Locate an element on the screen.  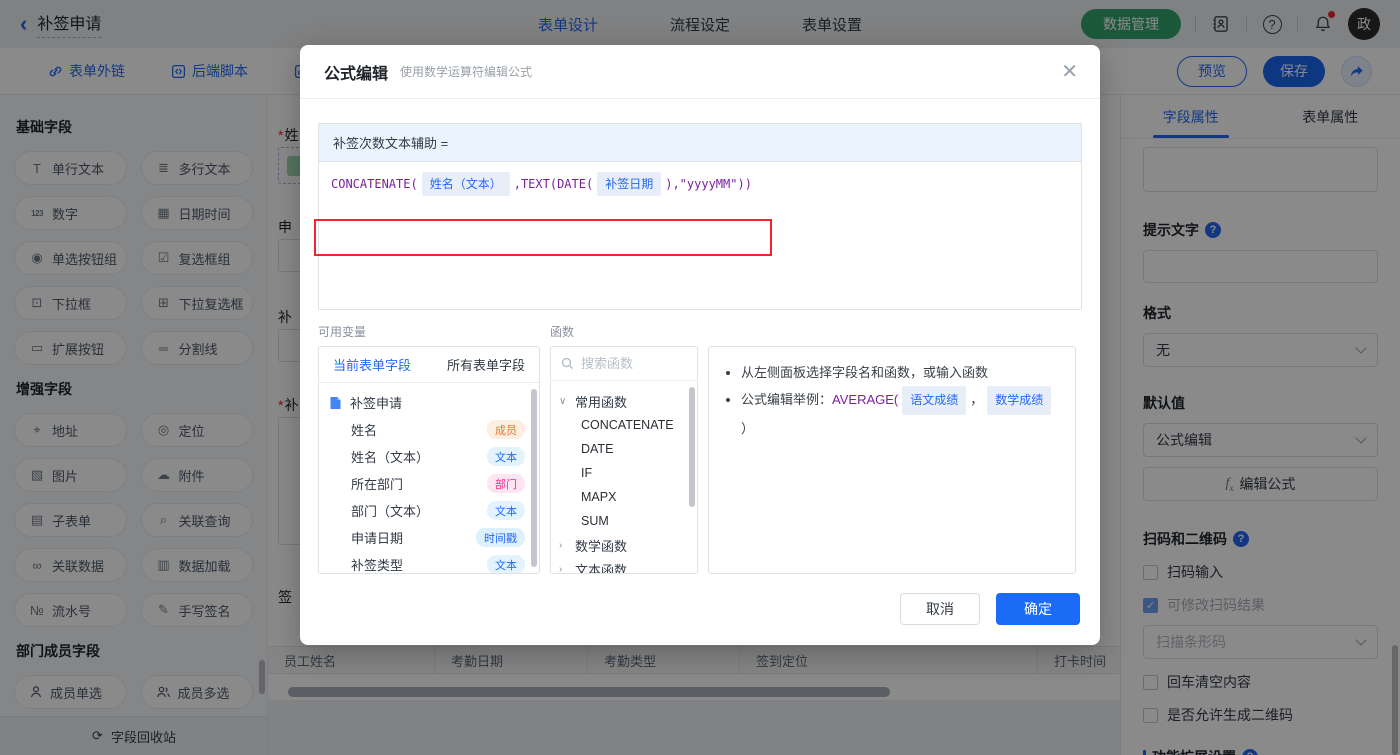
formula-text: ,TEXT(DATE( is located at coordinates (553, 184).